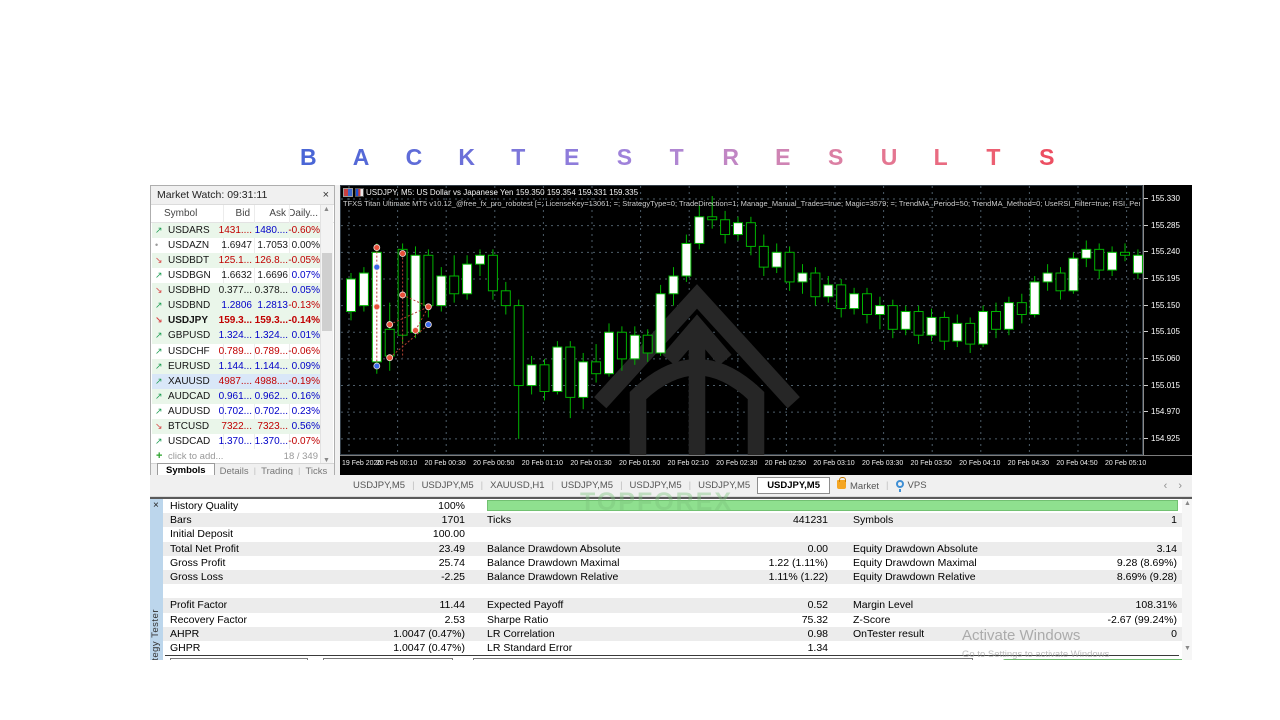 This screenshot has width=1280, height=720. Describe the element at coordinates (237, 245) in the screenshot. I see `market-watch-row: • USDAZN 1.6947 1.7053 0.00%` at that location.